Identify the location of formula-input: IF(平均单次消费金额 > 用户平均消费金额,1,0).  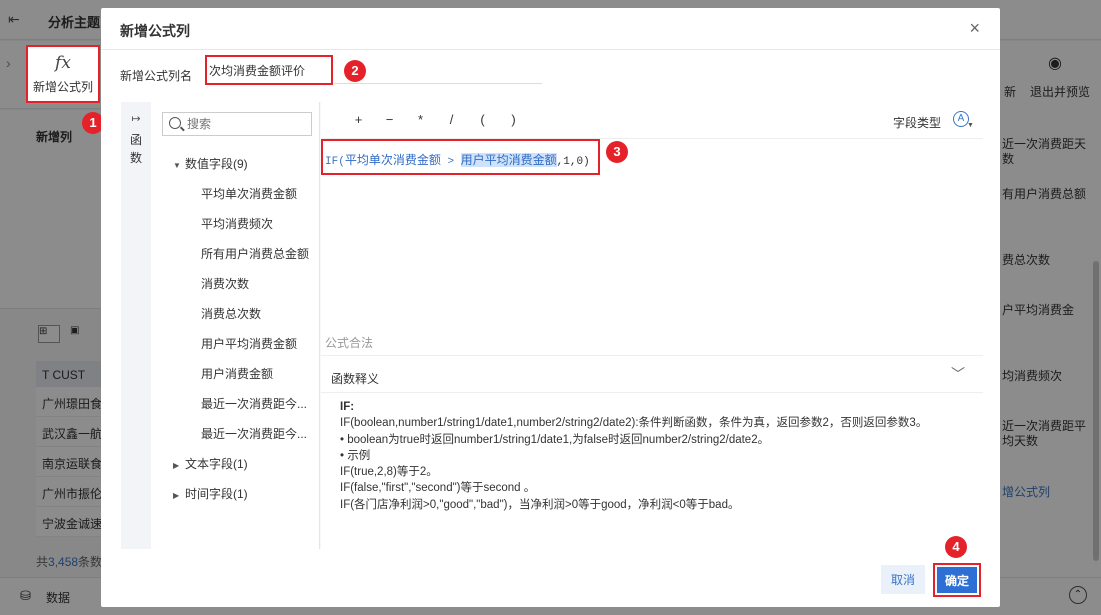
(457, 159).